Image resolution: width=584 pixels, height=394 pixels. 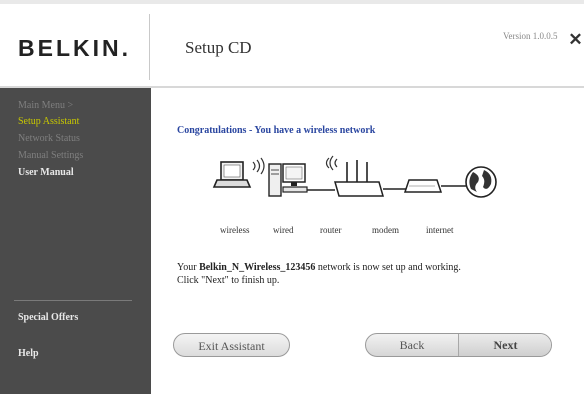 What do you see at coordinates (28, 353) in the screenshot?
I see `sidebar-item-help: Help` at bounding box center [28, 353].